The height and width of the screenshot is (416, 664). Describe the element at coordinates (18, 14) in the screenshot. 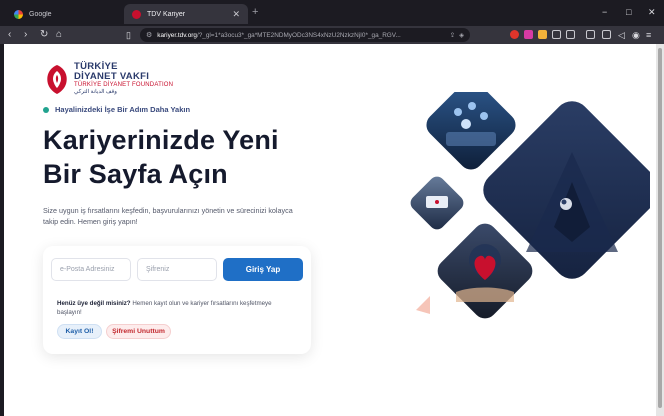

I see `google-favicon-icon` at that location.